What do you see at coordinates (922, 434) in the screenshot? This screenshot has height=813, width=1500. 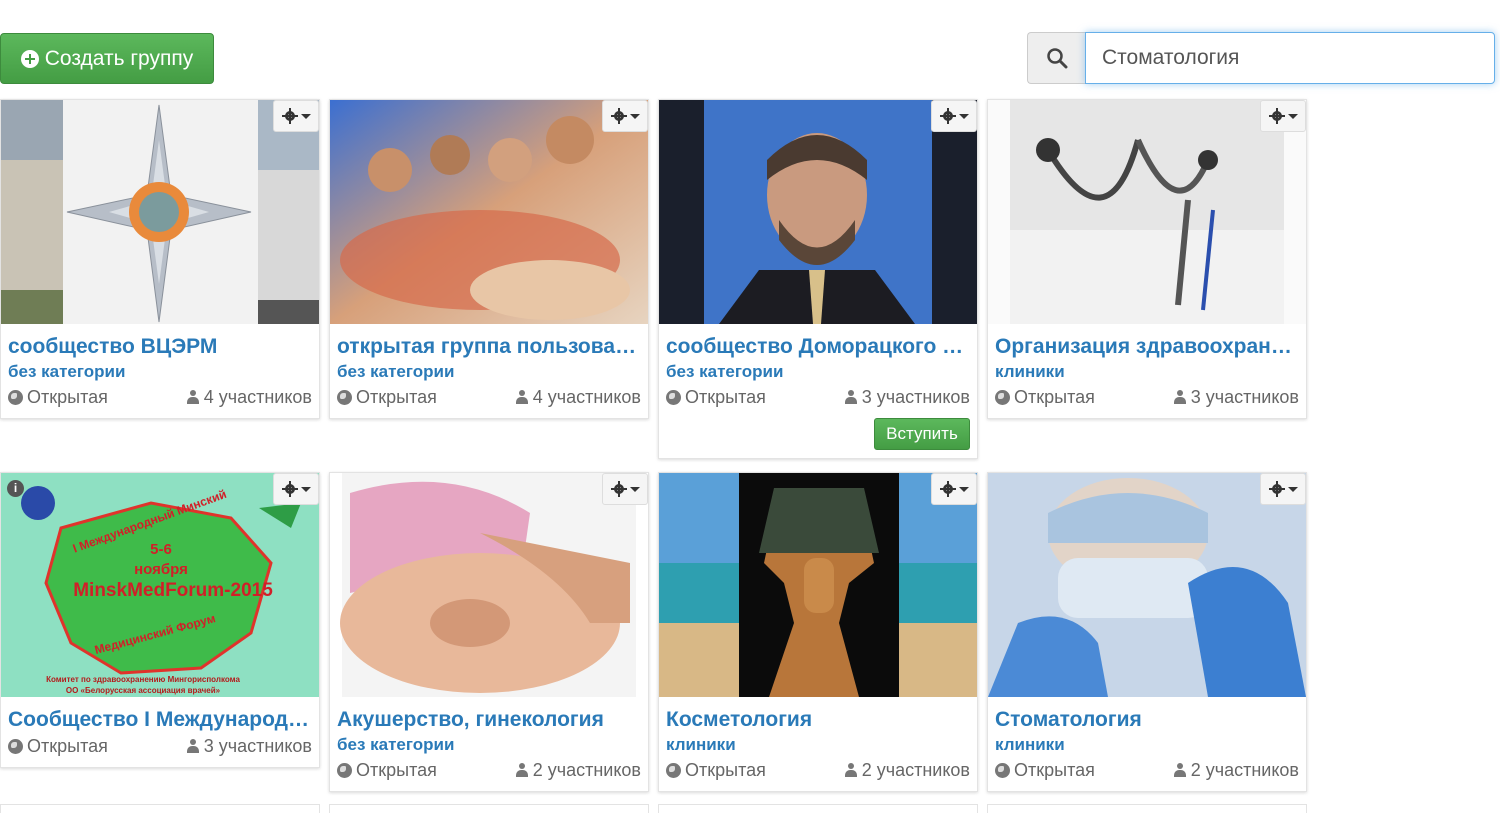 I see `join-group-button: Вступить` at bounding box center [922, 434].